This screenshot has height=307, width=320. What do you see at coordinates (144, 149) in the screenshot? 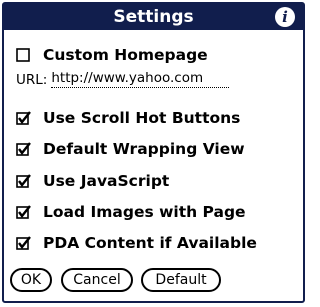
I see `option-label: Default Wrapping View` at bounding box center [144, 149].